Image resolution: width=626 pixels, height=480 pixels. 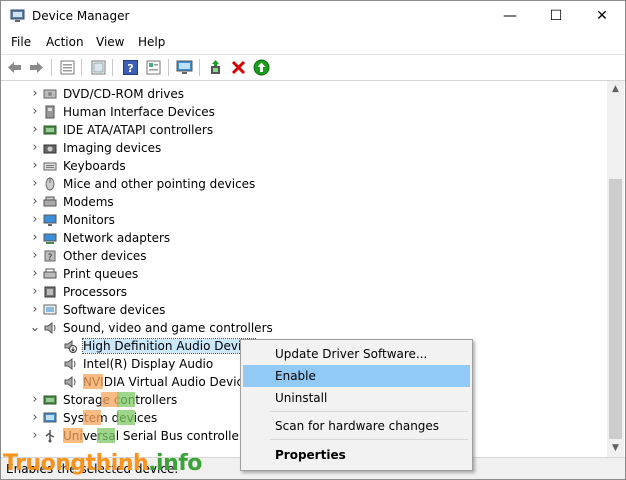 I want to click on camera-icon, so click(x=50, y=149).